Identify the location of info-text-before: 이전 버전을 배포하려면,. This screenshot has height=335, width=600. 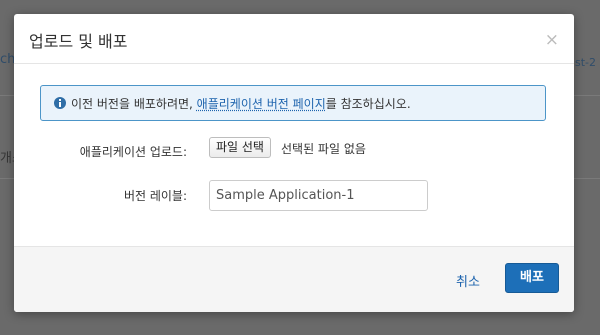
(134, 104).